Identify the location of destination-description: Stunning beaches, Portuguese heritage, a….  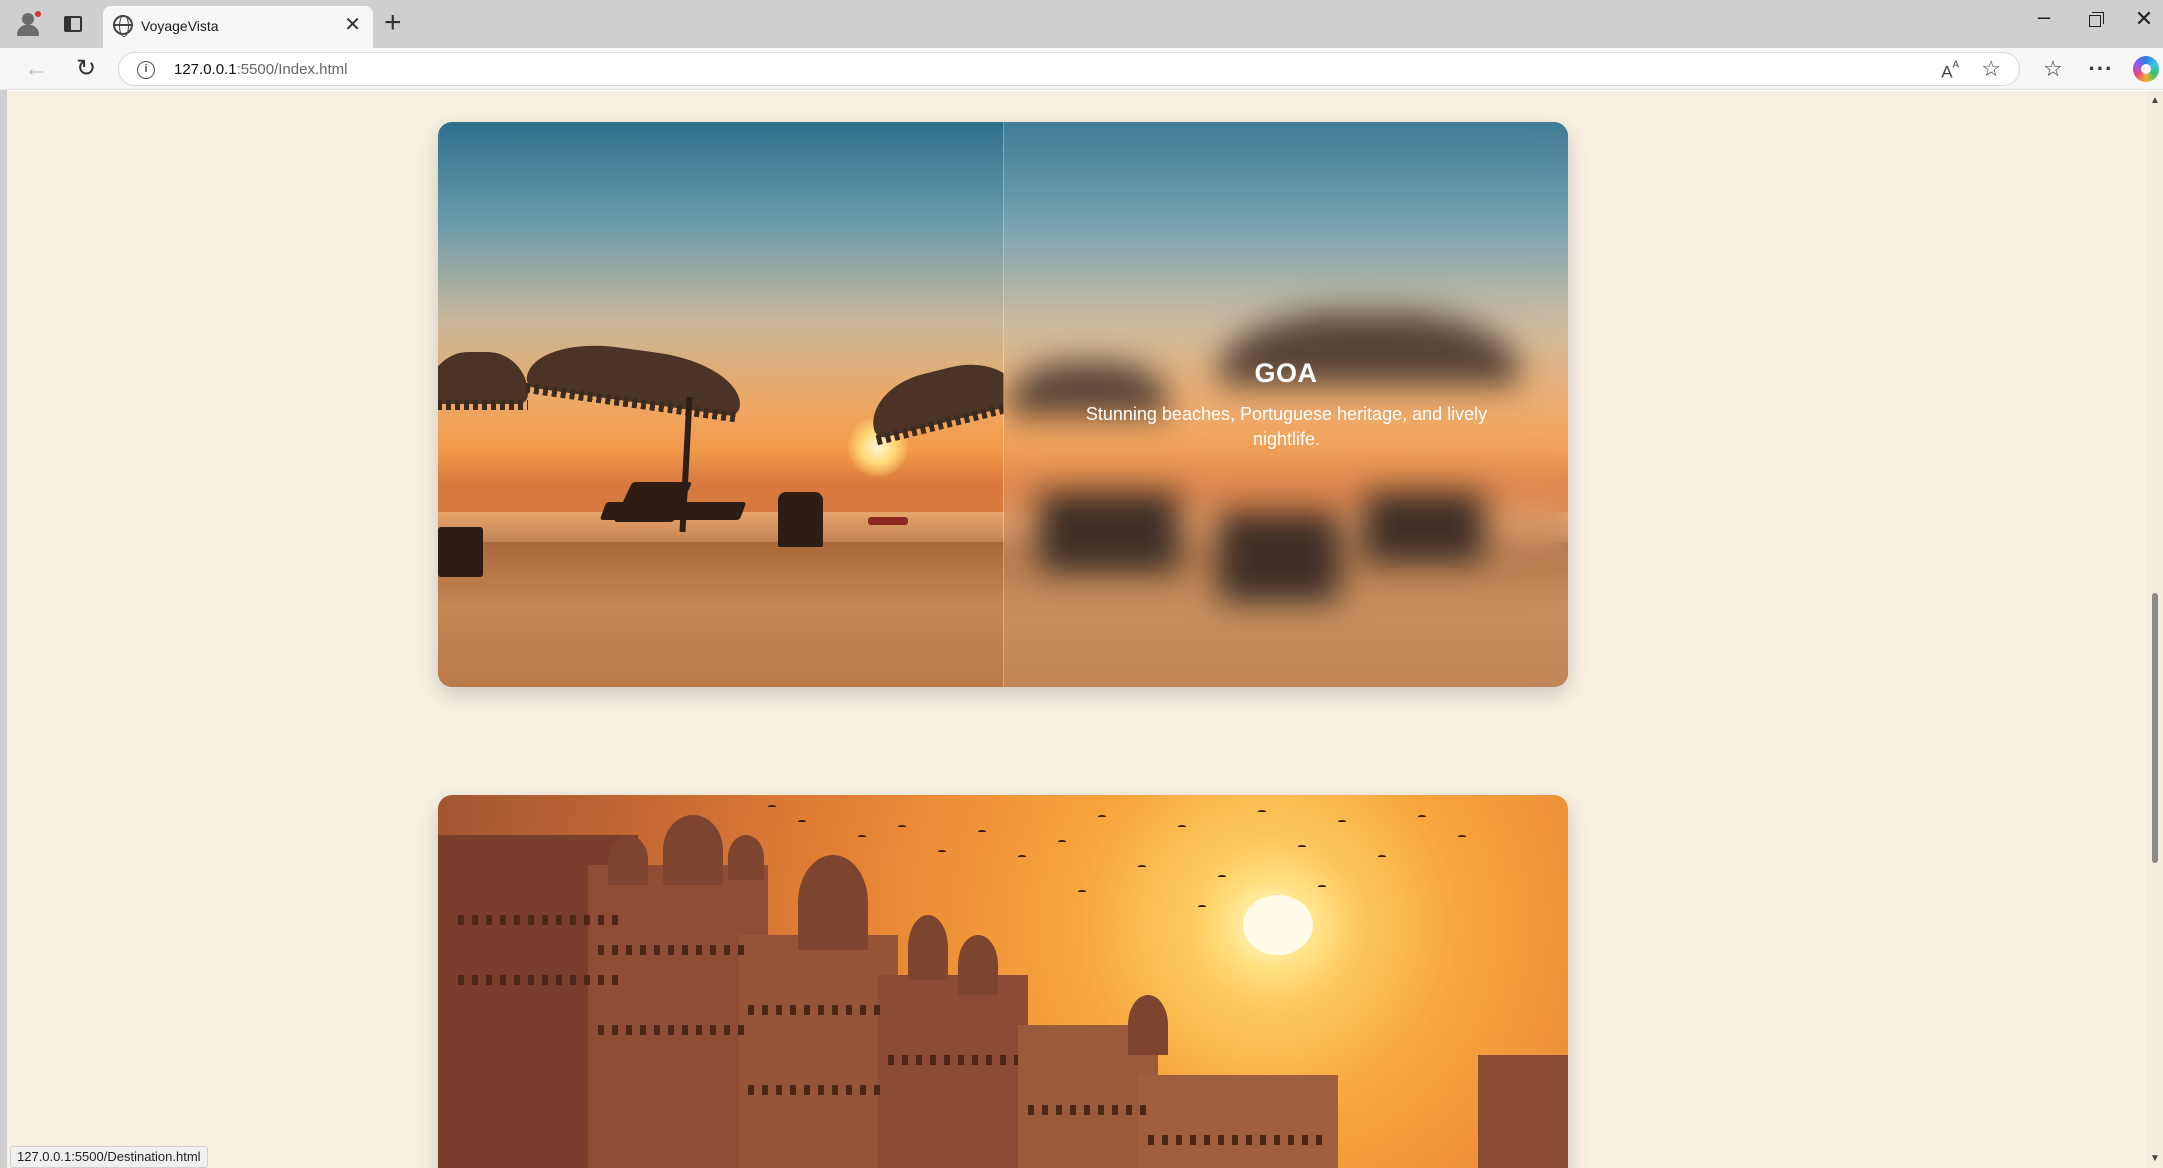
(1286, 426).